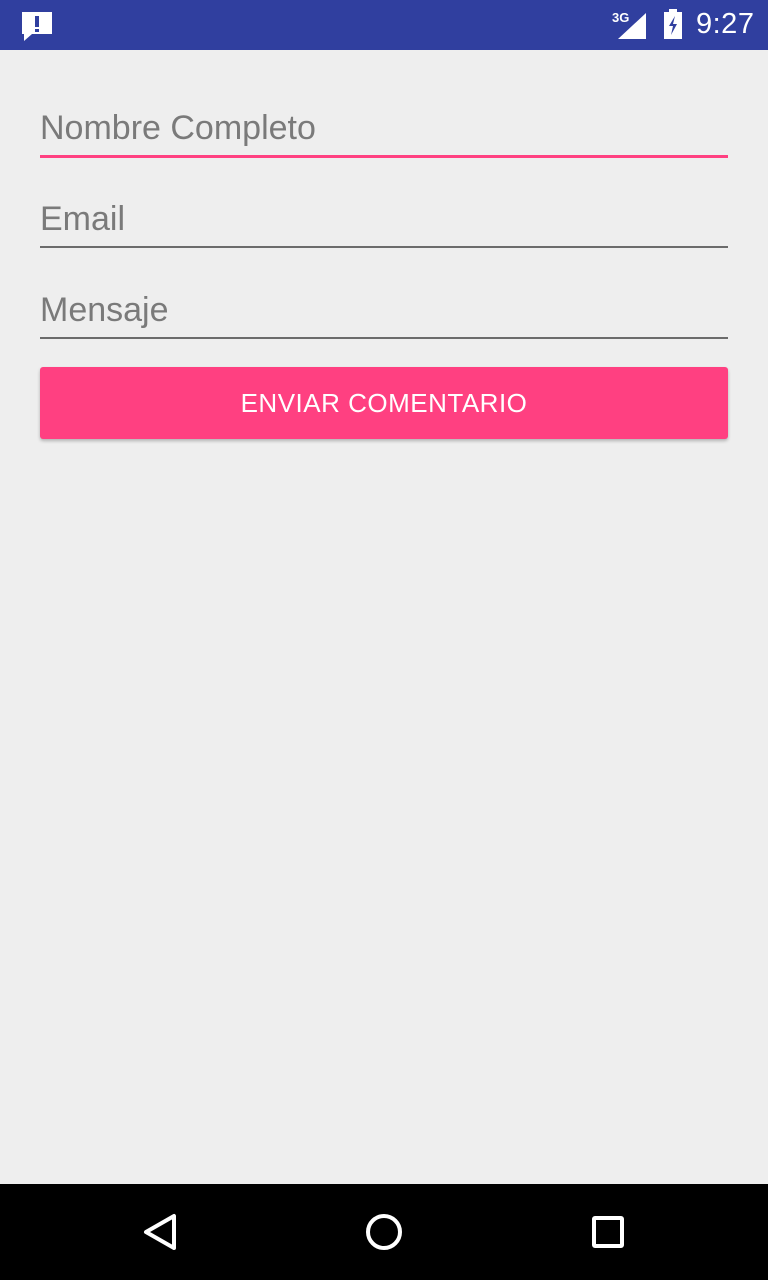 The width and height of the screenshot is (768, 1280). Describe the element at coordinates (37, 26) in the screenshot. I see `alert-icon` at that location.